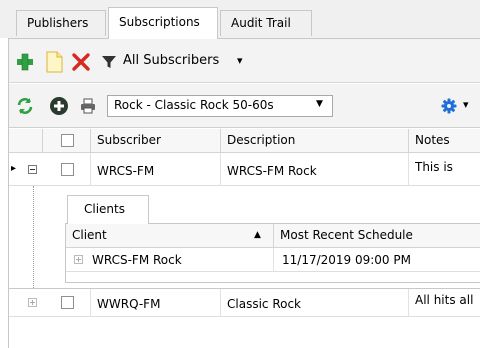 Image resolution: width=480 pixels, height=348 pixels. I want to click on subscriber-filter-dropdown: All Subscribers ▾, so click(191, 62).